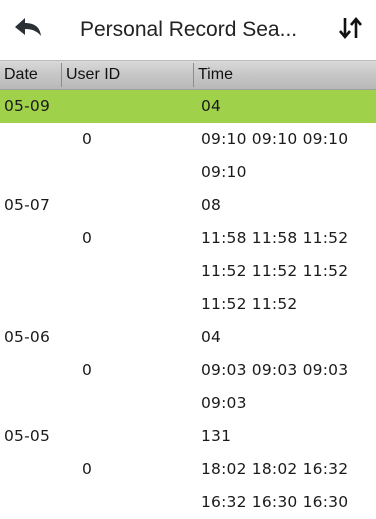  What do you see at coordinates (275, 139) in the screenshot?
I see `row-time: 09:10 09:10 09:10` at bounding box center [275, 139].